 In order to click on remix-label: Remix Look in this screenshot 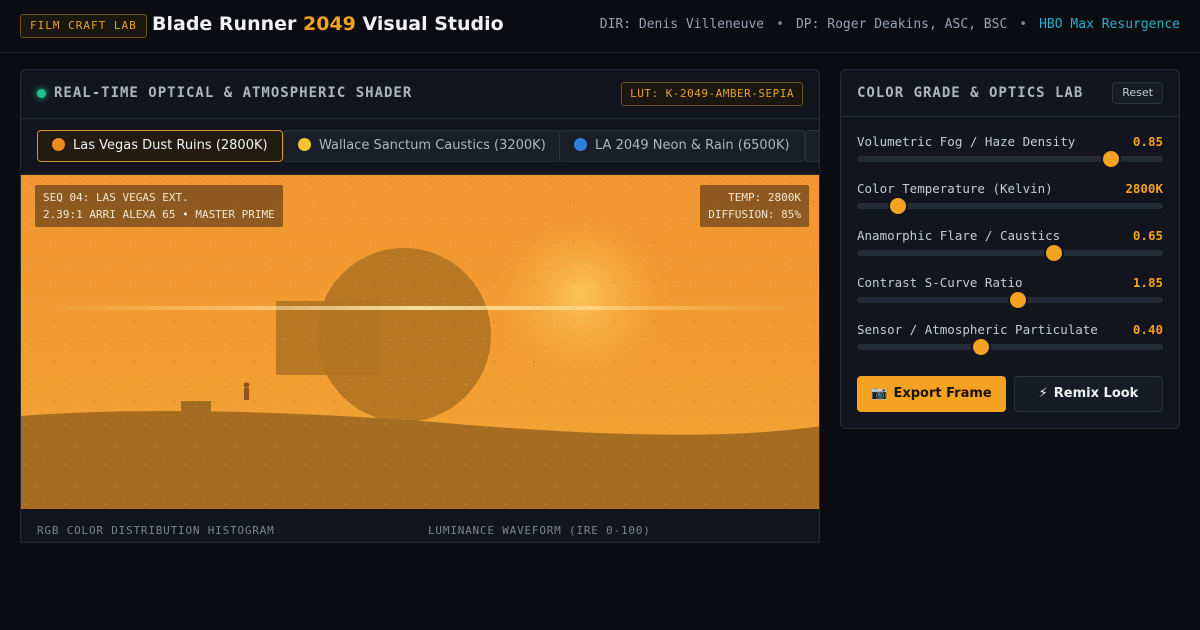, I will do `click(1096, 393)`.